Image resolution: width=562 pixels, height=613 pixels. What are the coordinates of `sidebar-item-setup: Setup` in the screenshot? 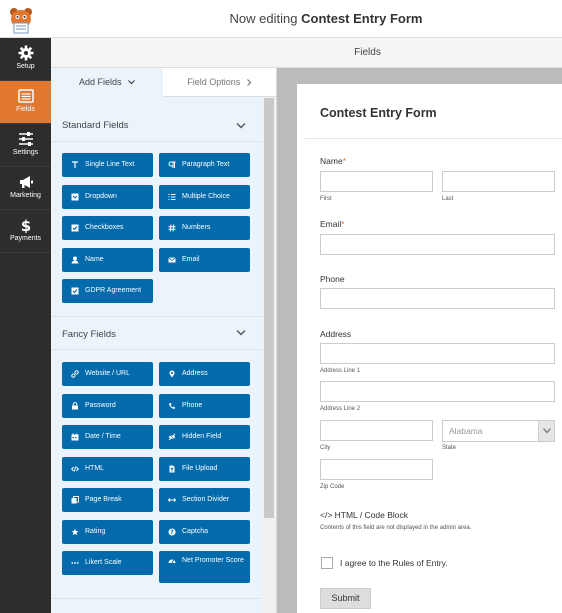 It's located at (25, 59).